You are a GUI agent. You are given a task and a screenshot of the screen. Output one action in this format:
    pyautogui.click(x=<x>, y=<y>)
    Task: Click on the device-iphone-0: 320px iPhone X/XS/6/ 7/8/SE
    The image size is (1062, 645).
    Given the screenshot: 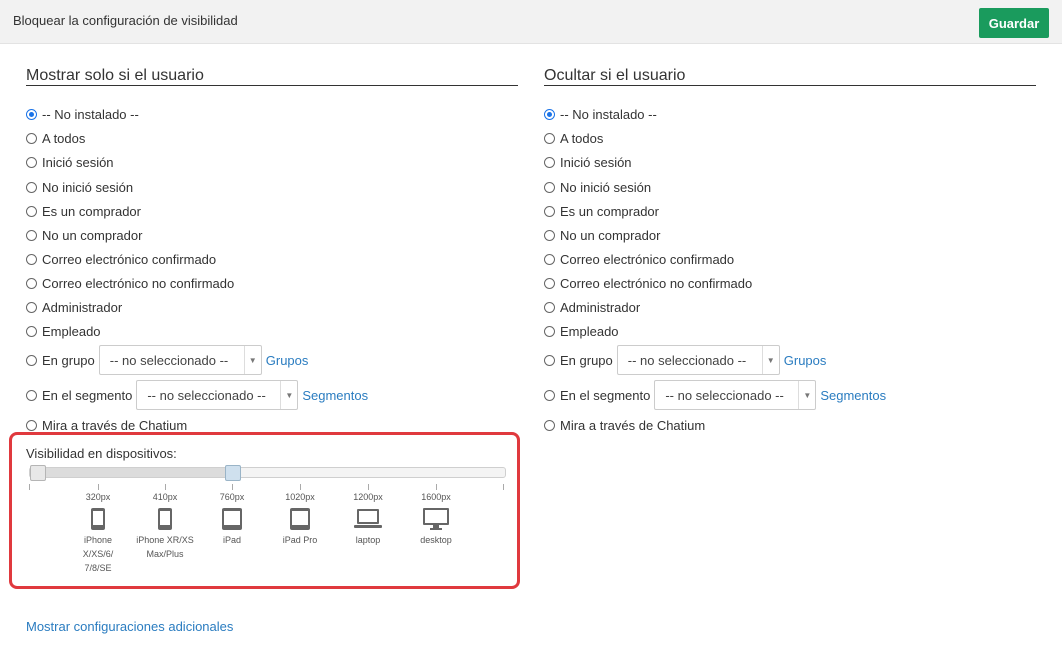 What is the action you would take?
    pyautogui.click(x=98, y=533)
    